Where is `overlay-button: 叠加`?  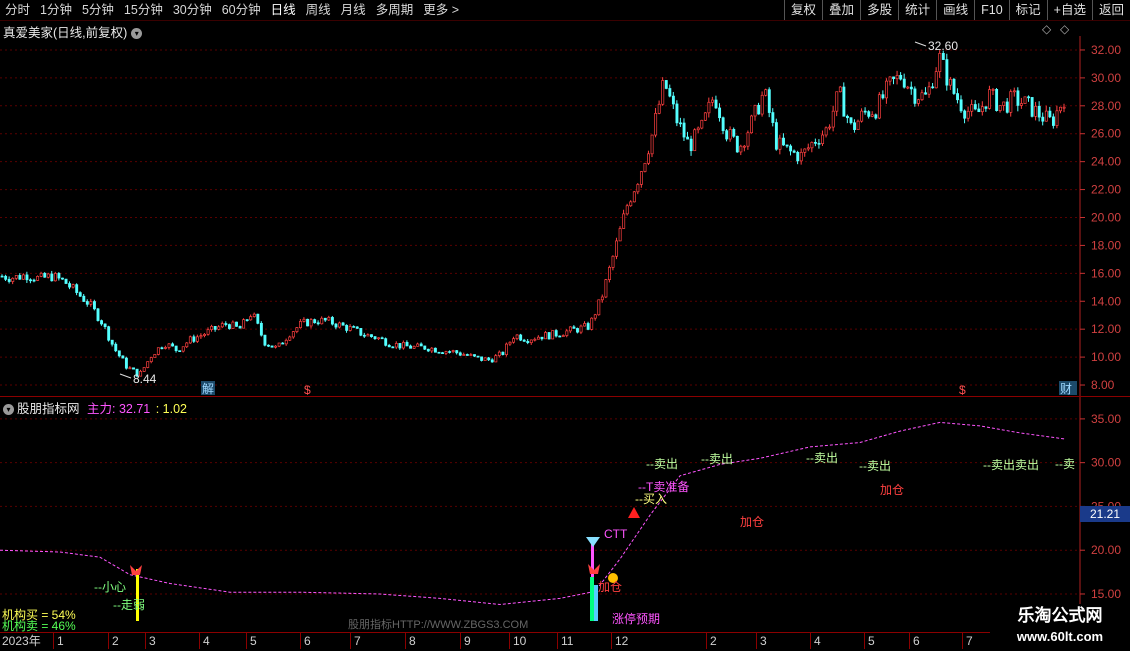
overlay-button: 叠加 is located at coordinates (841, 10).